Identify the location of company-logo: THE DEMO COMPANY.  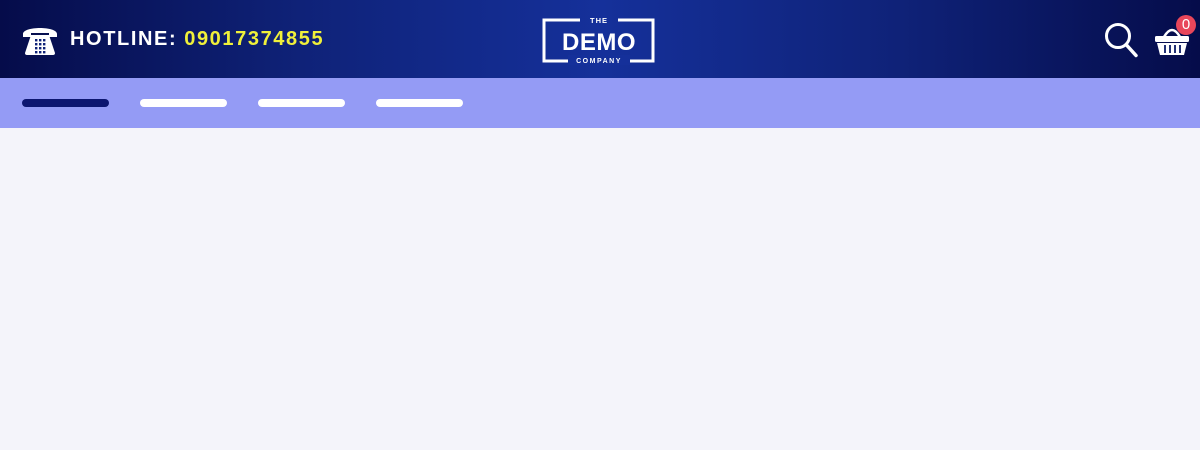
(599, 40).